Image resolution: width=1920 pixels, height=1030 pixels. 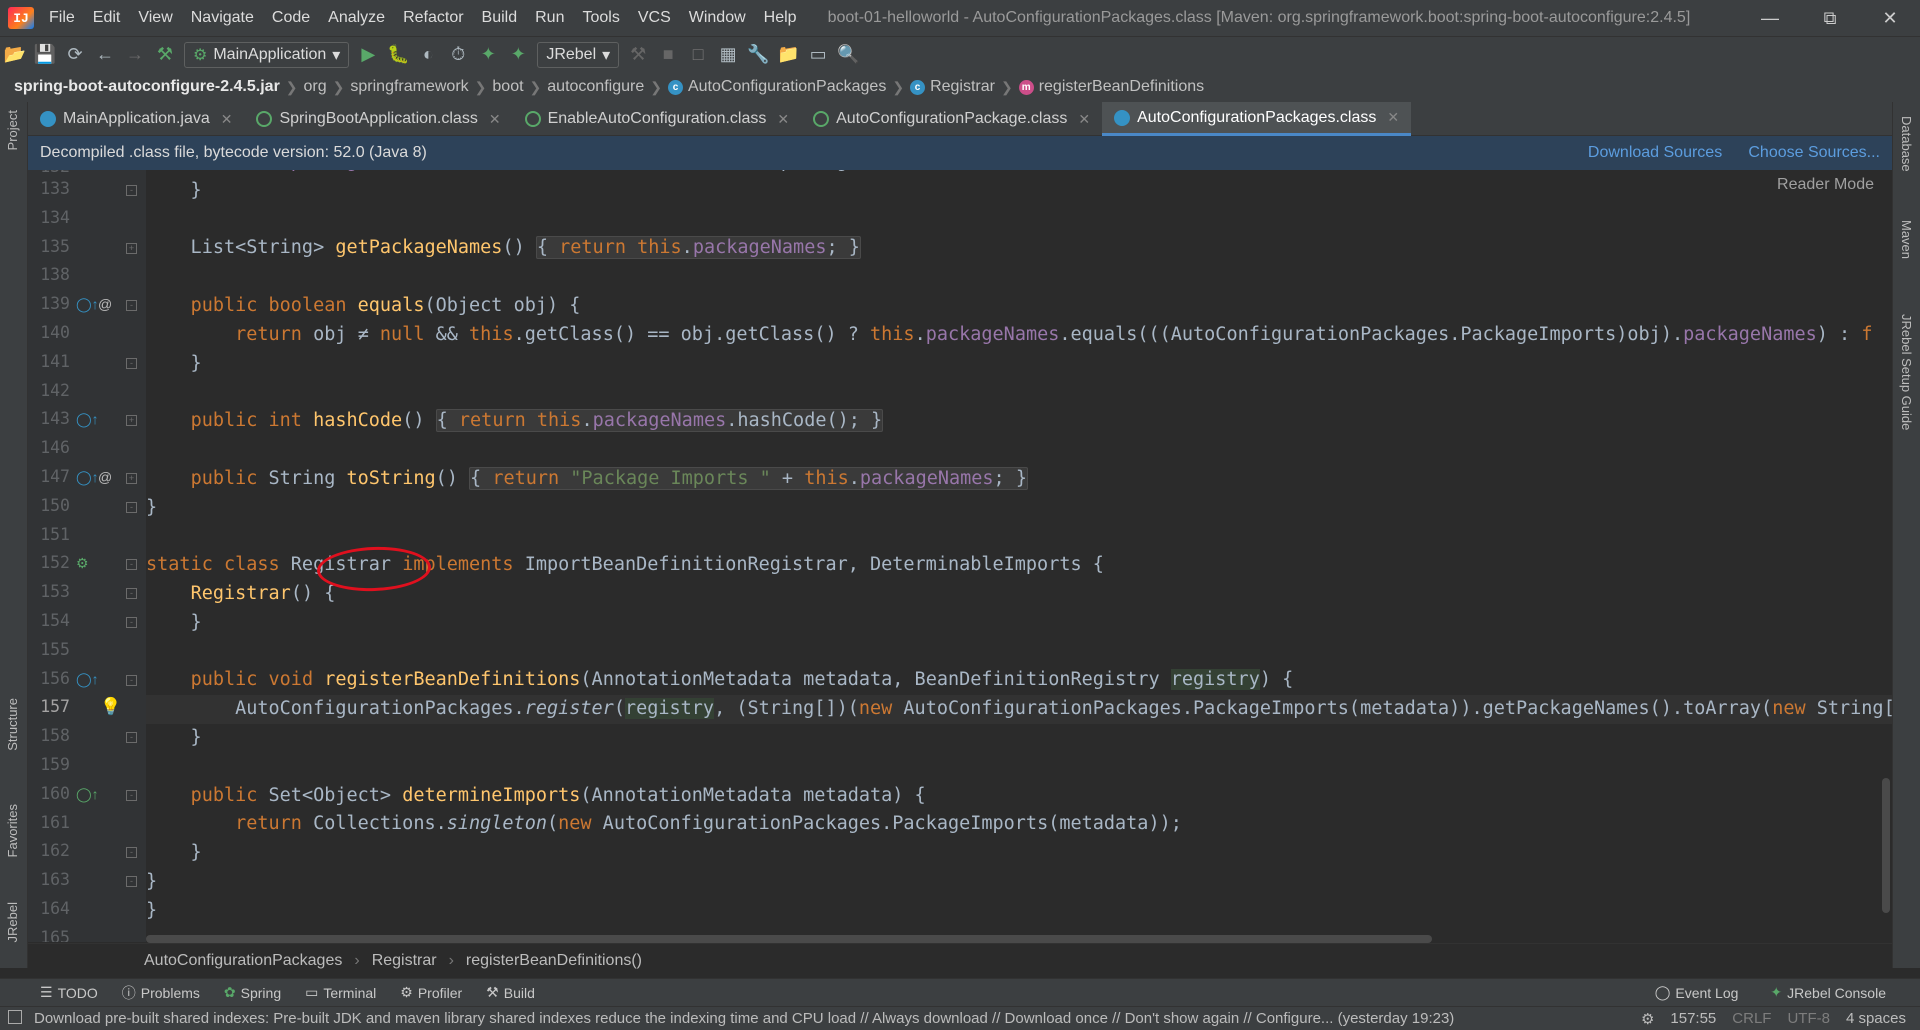 What do you see at coordinates (458, 55) in the screenshot?
I see `profile-icon: ⏱` at bounding box center [458, 55].